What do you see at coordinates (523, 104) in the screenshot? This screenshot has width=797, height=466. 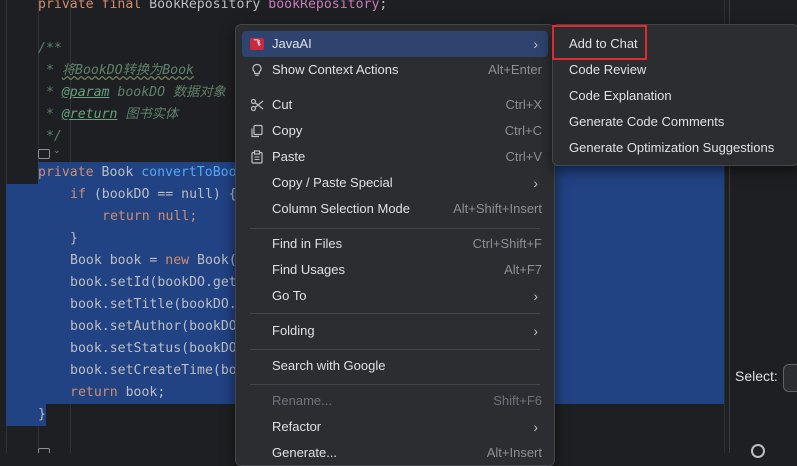 I see `menu-shortcut: Ctrl+X` at bounding box center [523, 104].